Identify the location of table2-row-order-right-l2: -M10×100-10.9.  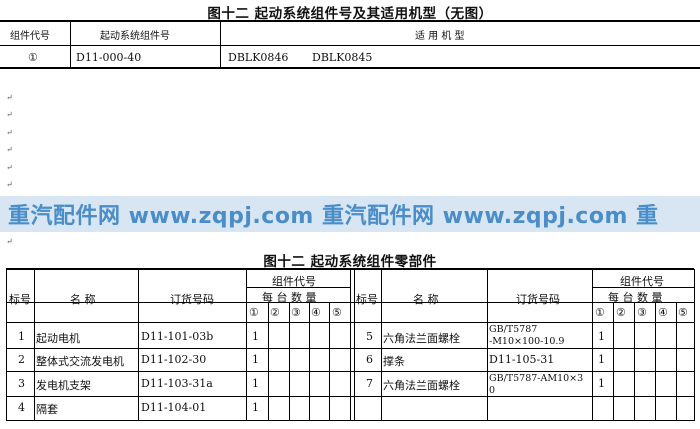
(527, 341).